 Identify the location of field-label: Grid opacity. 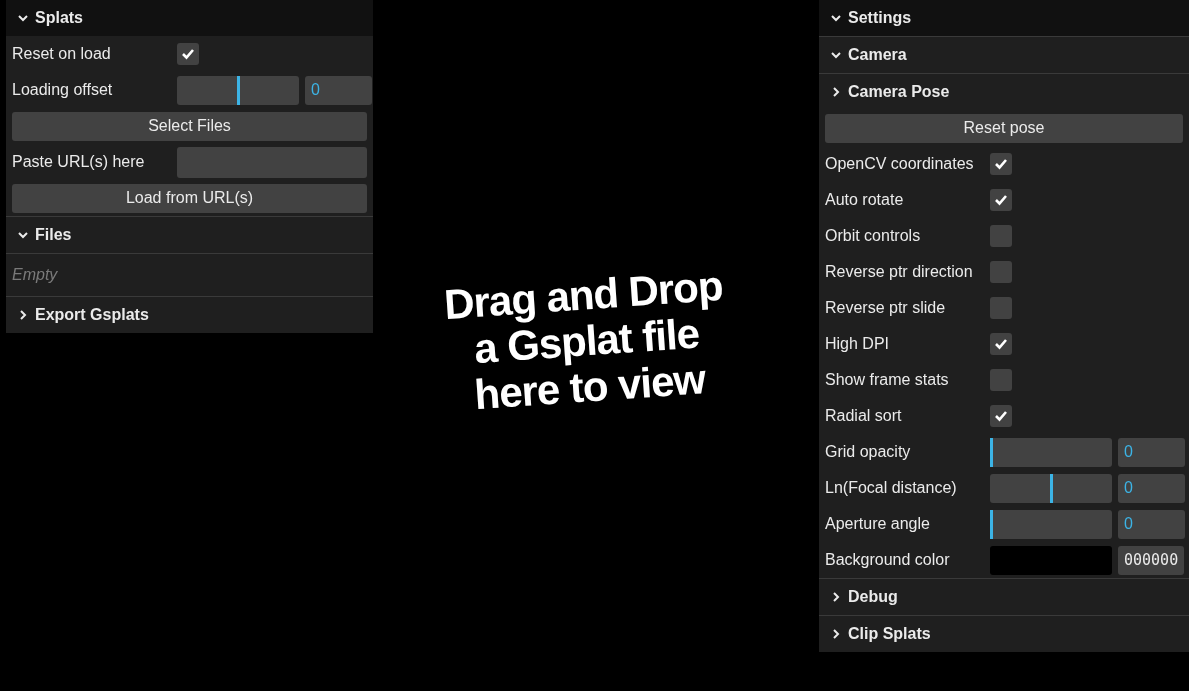
(868, 452).